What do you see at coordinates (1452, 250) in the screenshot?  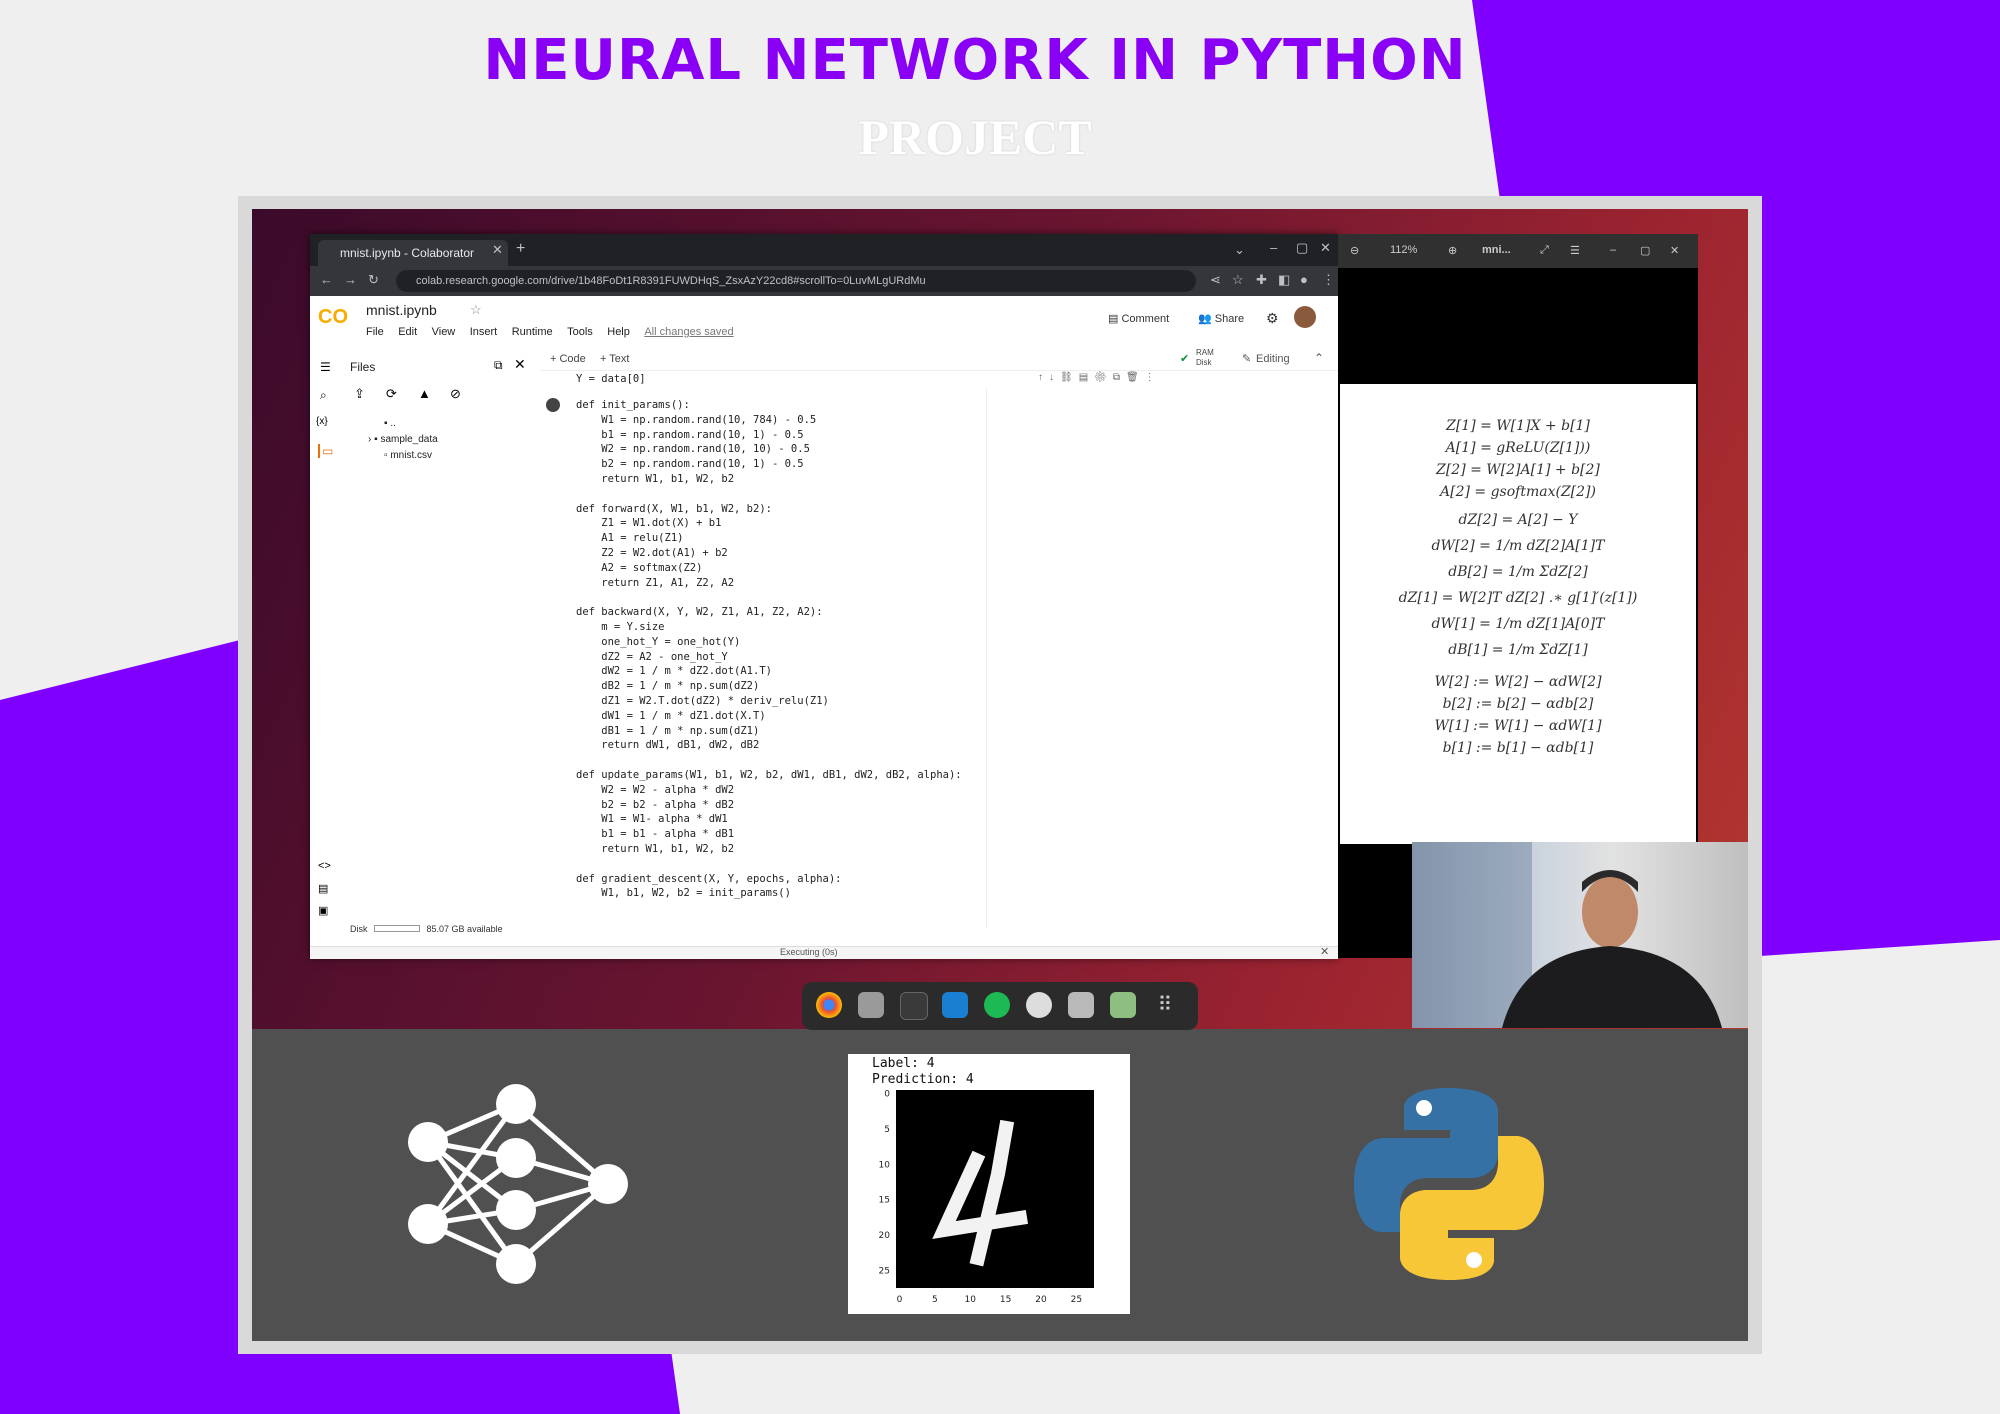 I see `zoom-in-icon: ⊕` at bounding box center [1452, 250].